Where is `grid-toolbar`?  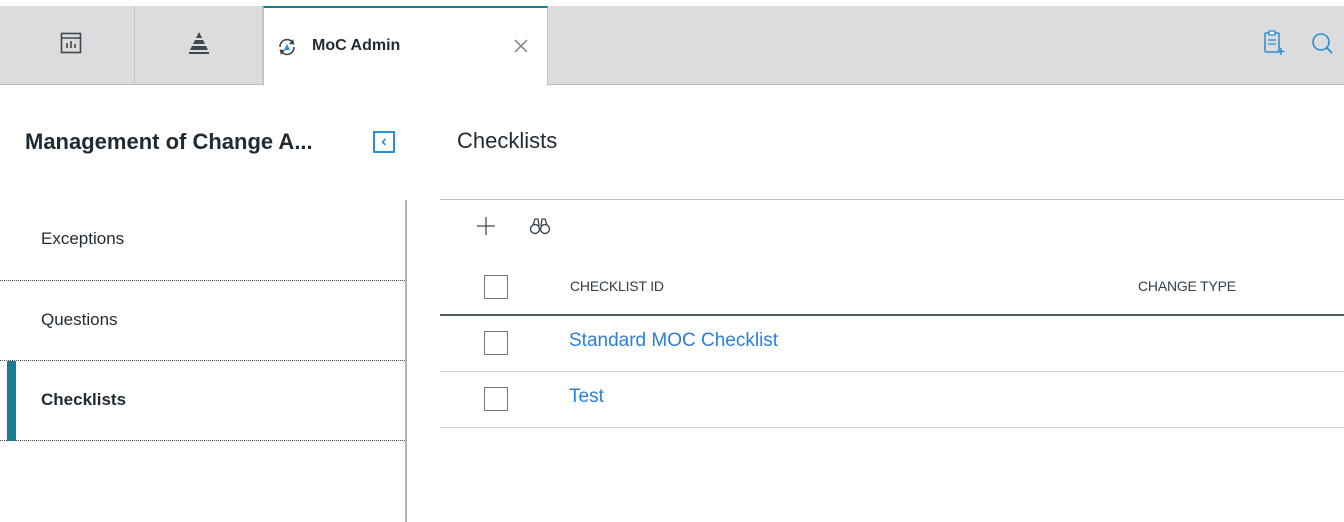 grid-toolbar is located at coordinates (513, 226).